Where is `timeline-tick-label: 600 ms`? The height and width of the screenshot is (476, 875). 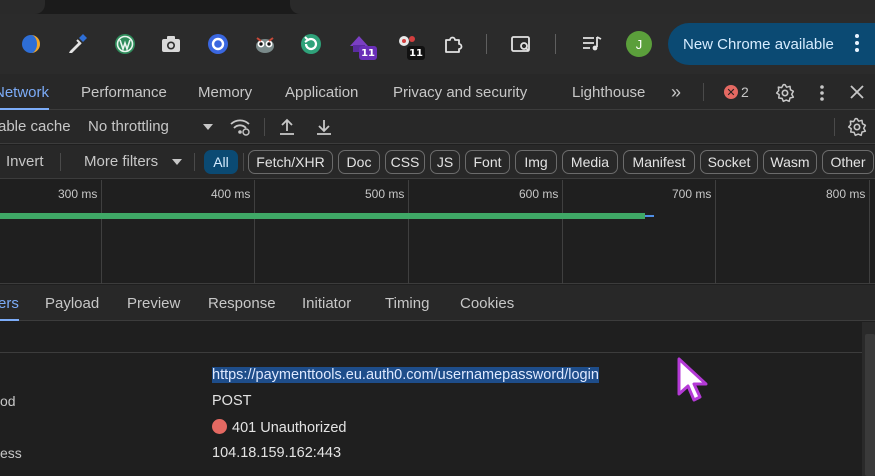
timeline-tick-label: 600 ms is located at coordinates (539, 194).